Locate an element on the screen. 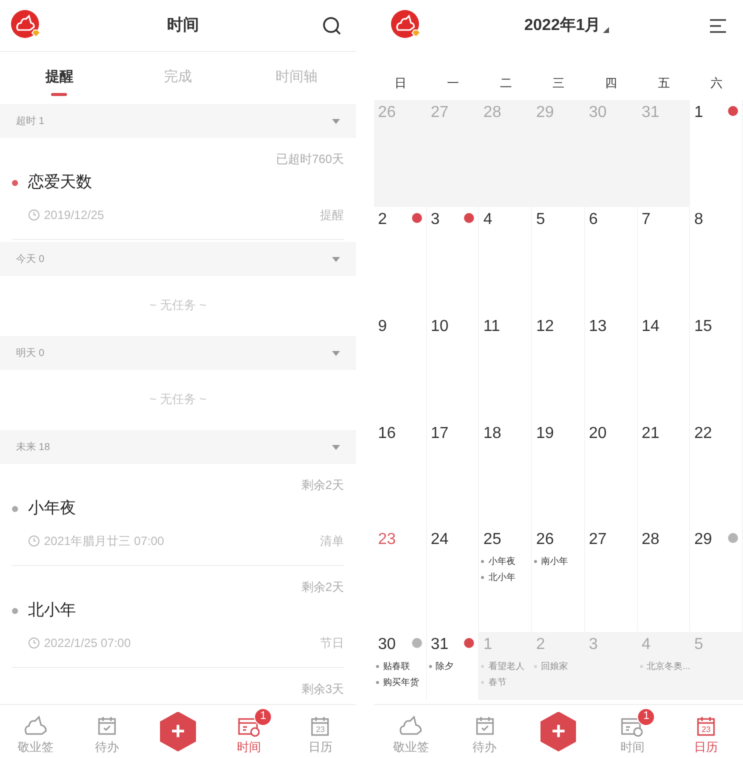 This screenshot has width=743, height=758. day-cell: 3 is located at coordinates (453, 260).